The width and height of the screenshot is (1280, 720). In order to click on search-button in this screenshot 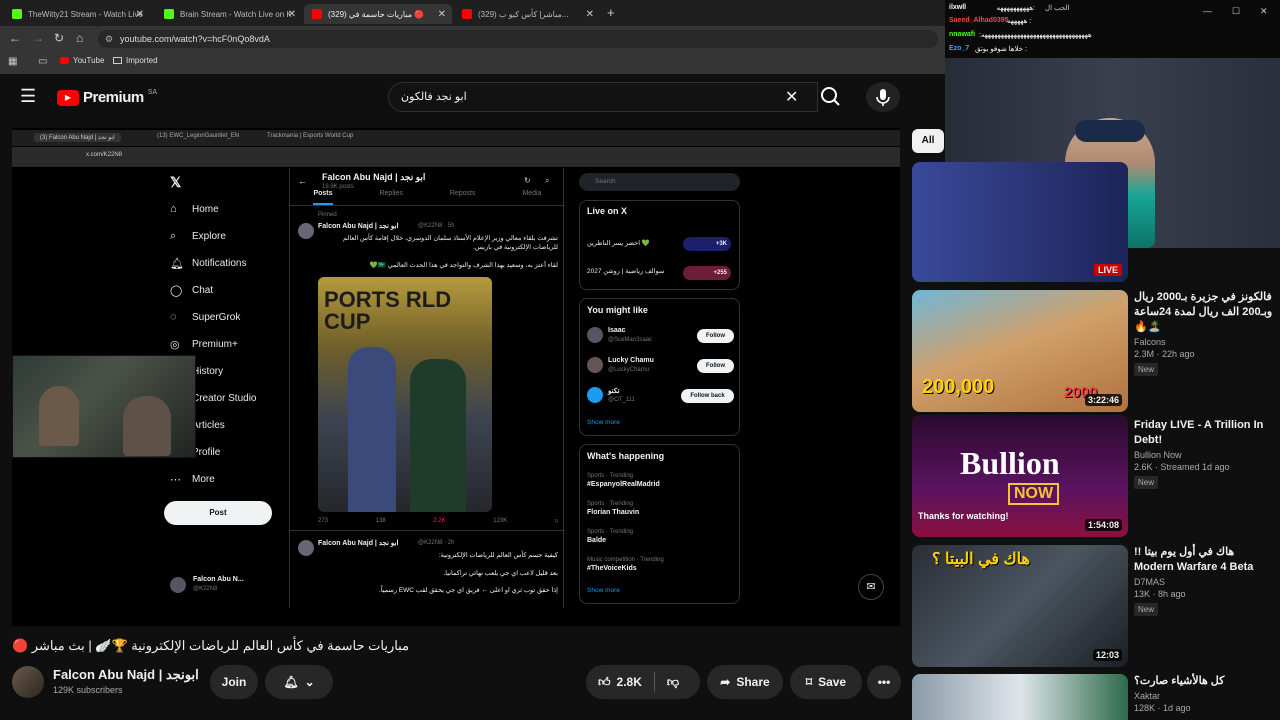, I will do `click(832, 97)`.